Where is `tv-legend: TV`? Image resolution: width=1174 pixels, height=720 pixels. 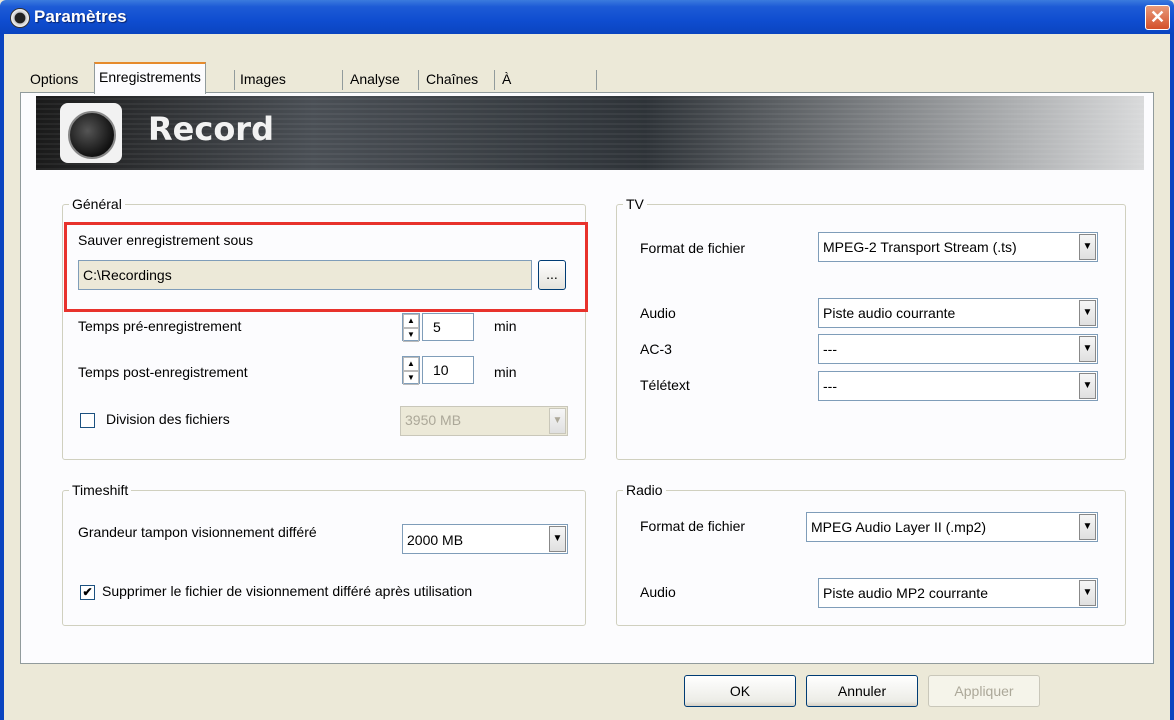
tv-legend: TV is located at coordinates (635, 204).